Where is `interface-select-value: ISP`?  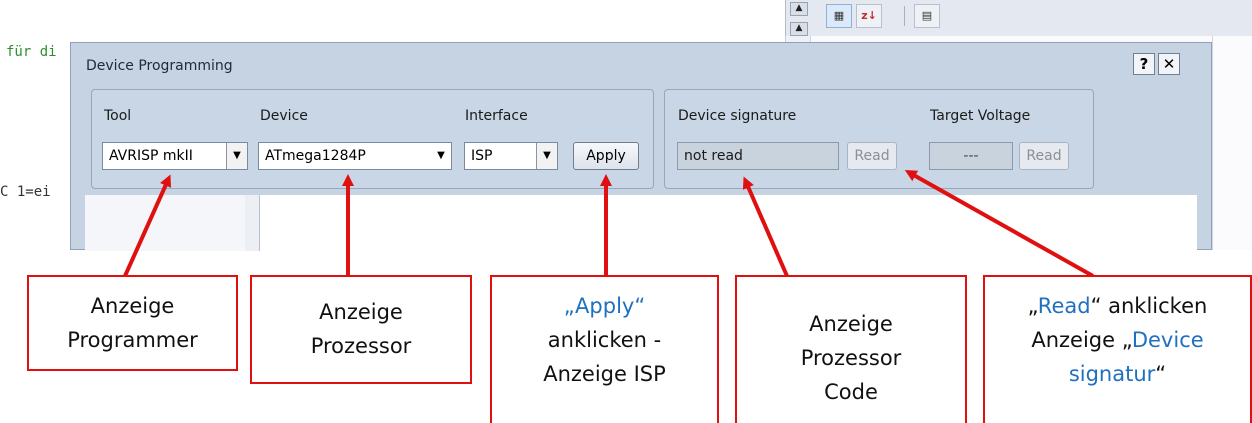
interface-select-value: ISP is located at coordinates (482, 156).